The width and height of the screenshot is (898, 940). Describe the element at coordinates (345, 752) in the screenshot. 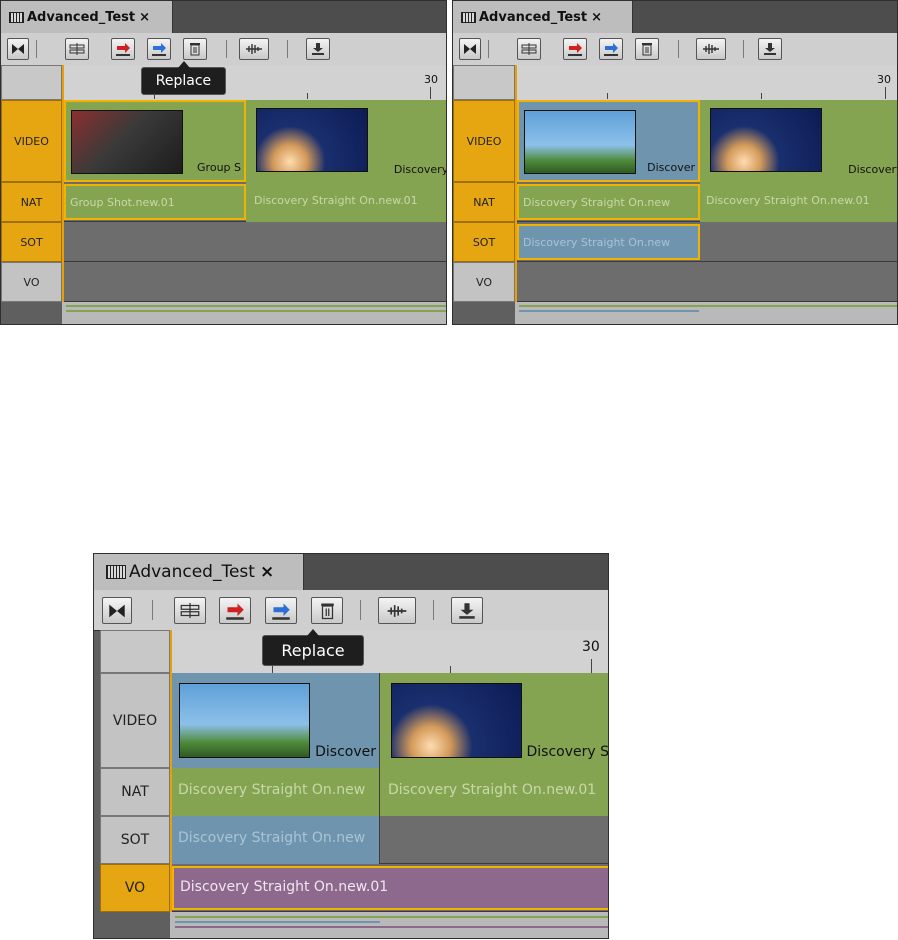

I see `clip-name: Discover` at that location.